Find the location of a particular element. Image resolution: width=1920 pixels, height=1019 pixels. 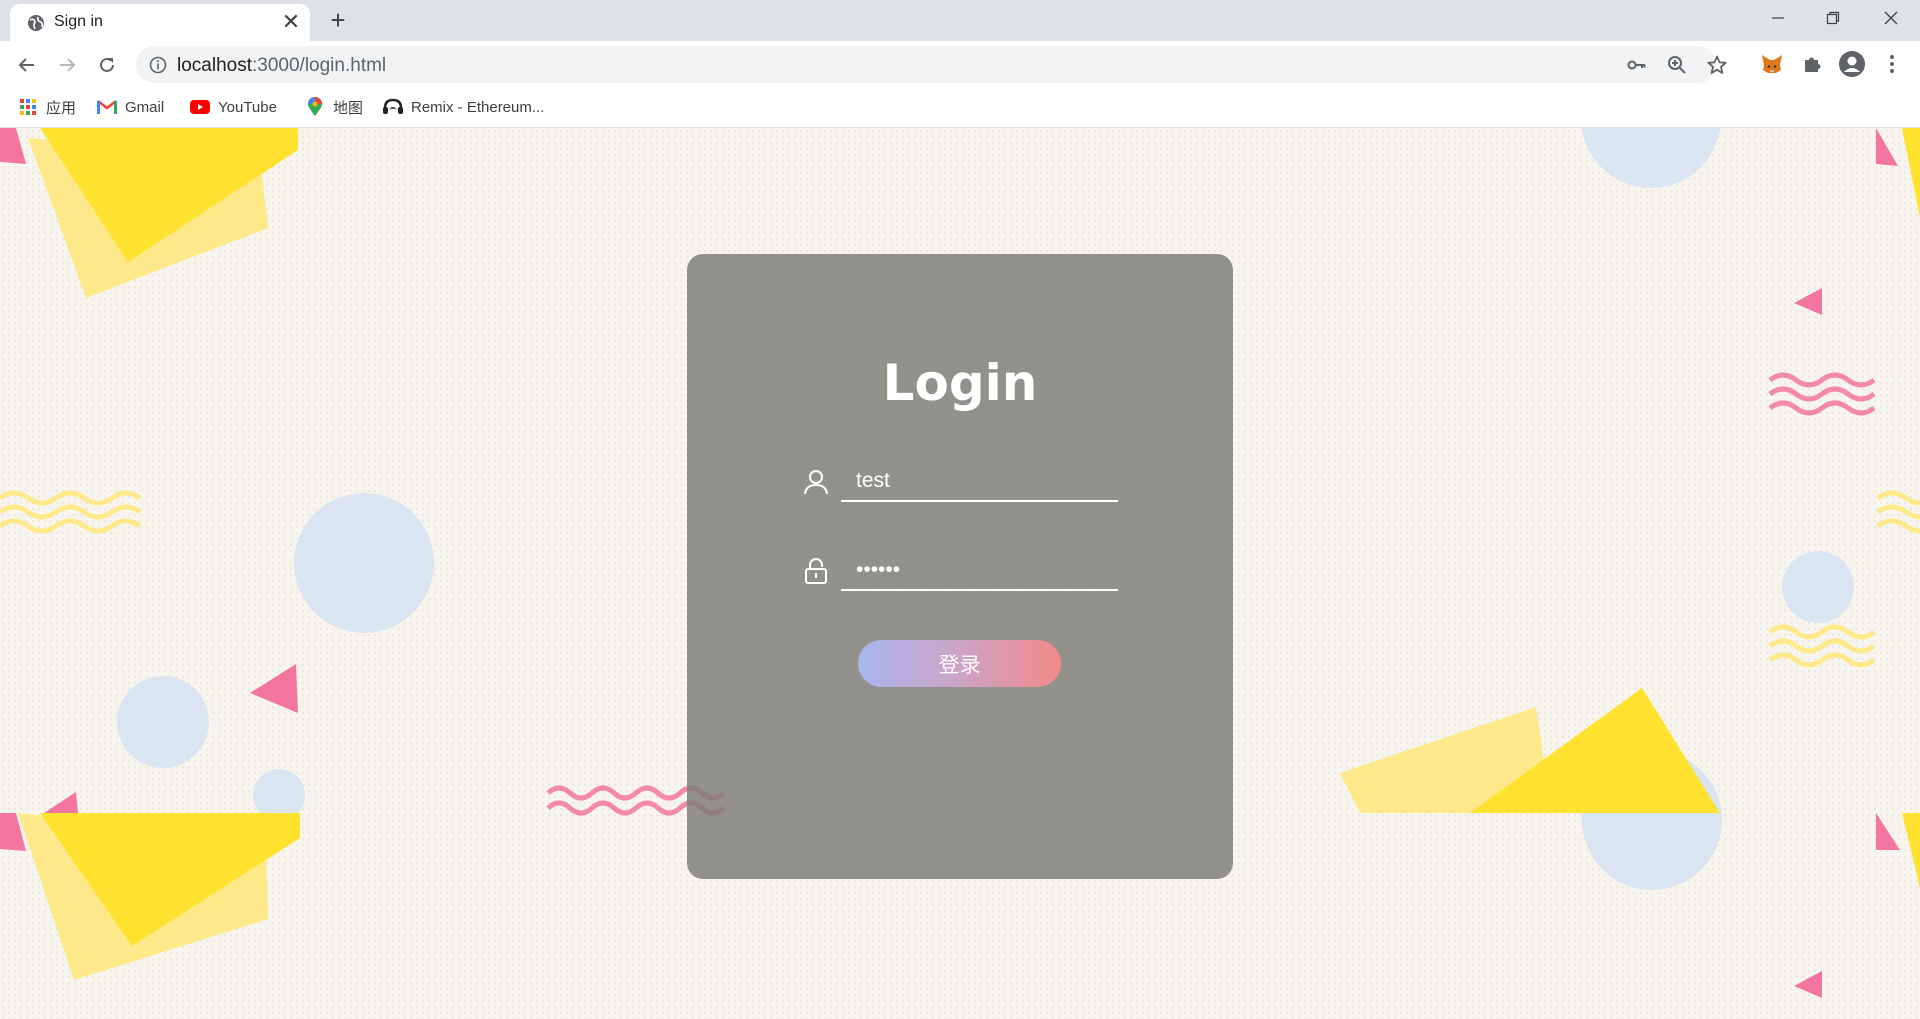

address-bar: localhost:3000/login.html is located at coordinates (931, 64).